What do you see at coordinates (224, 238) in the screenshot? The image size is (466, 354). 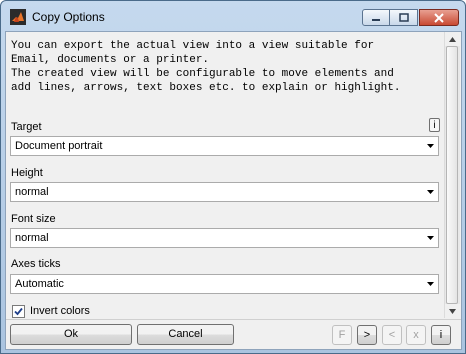 I see `font-size-select: normal` at bounding box center [224, 238].